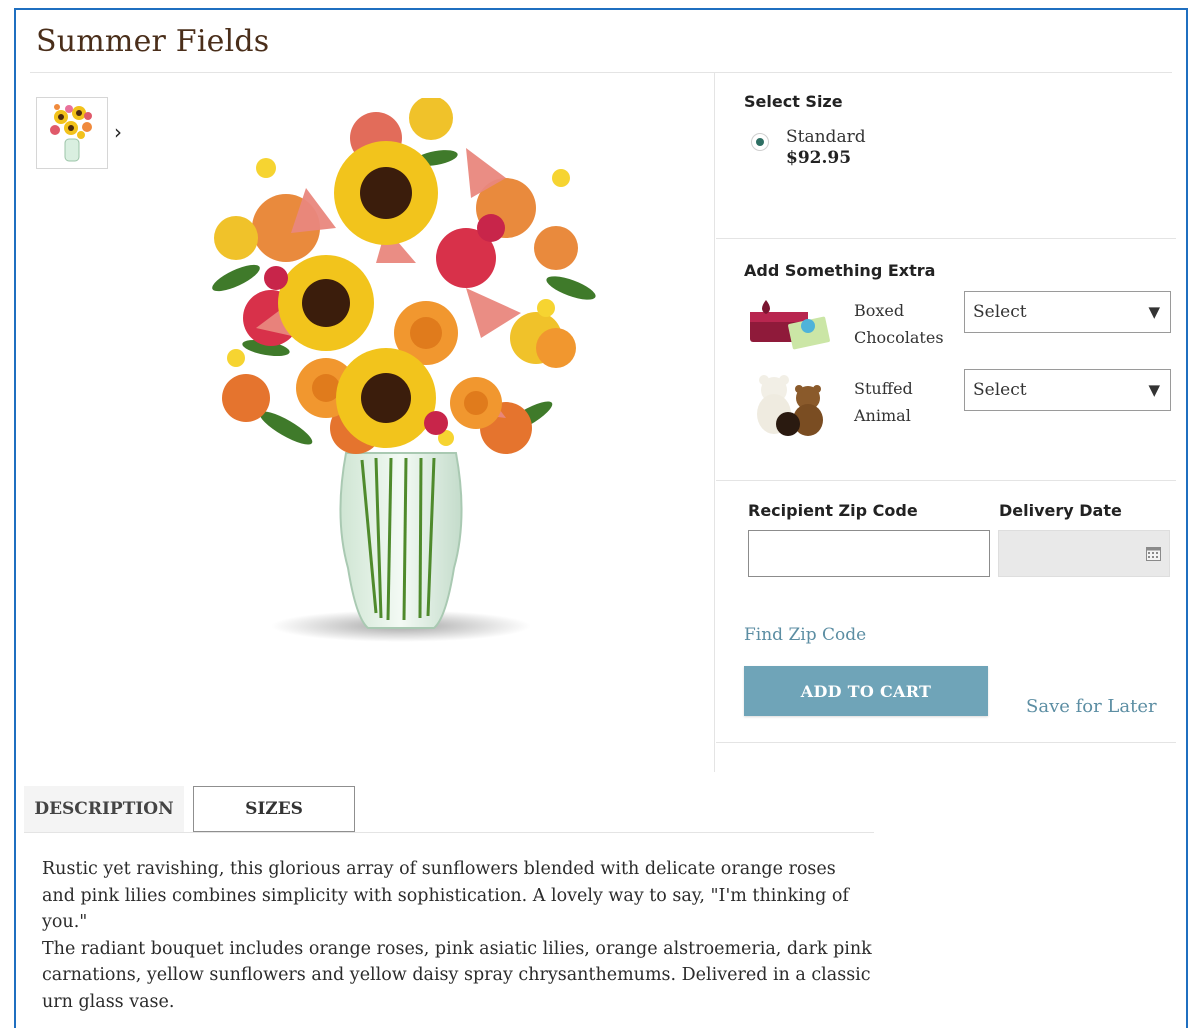 This screenshot has height=1028, width=1194. Describe the element at coordinates (118, 132) in the screenshot. I see `chevron-right-icon: ›` at that location.